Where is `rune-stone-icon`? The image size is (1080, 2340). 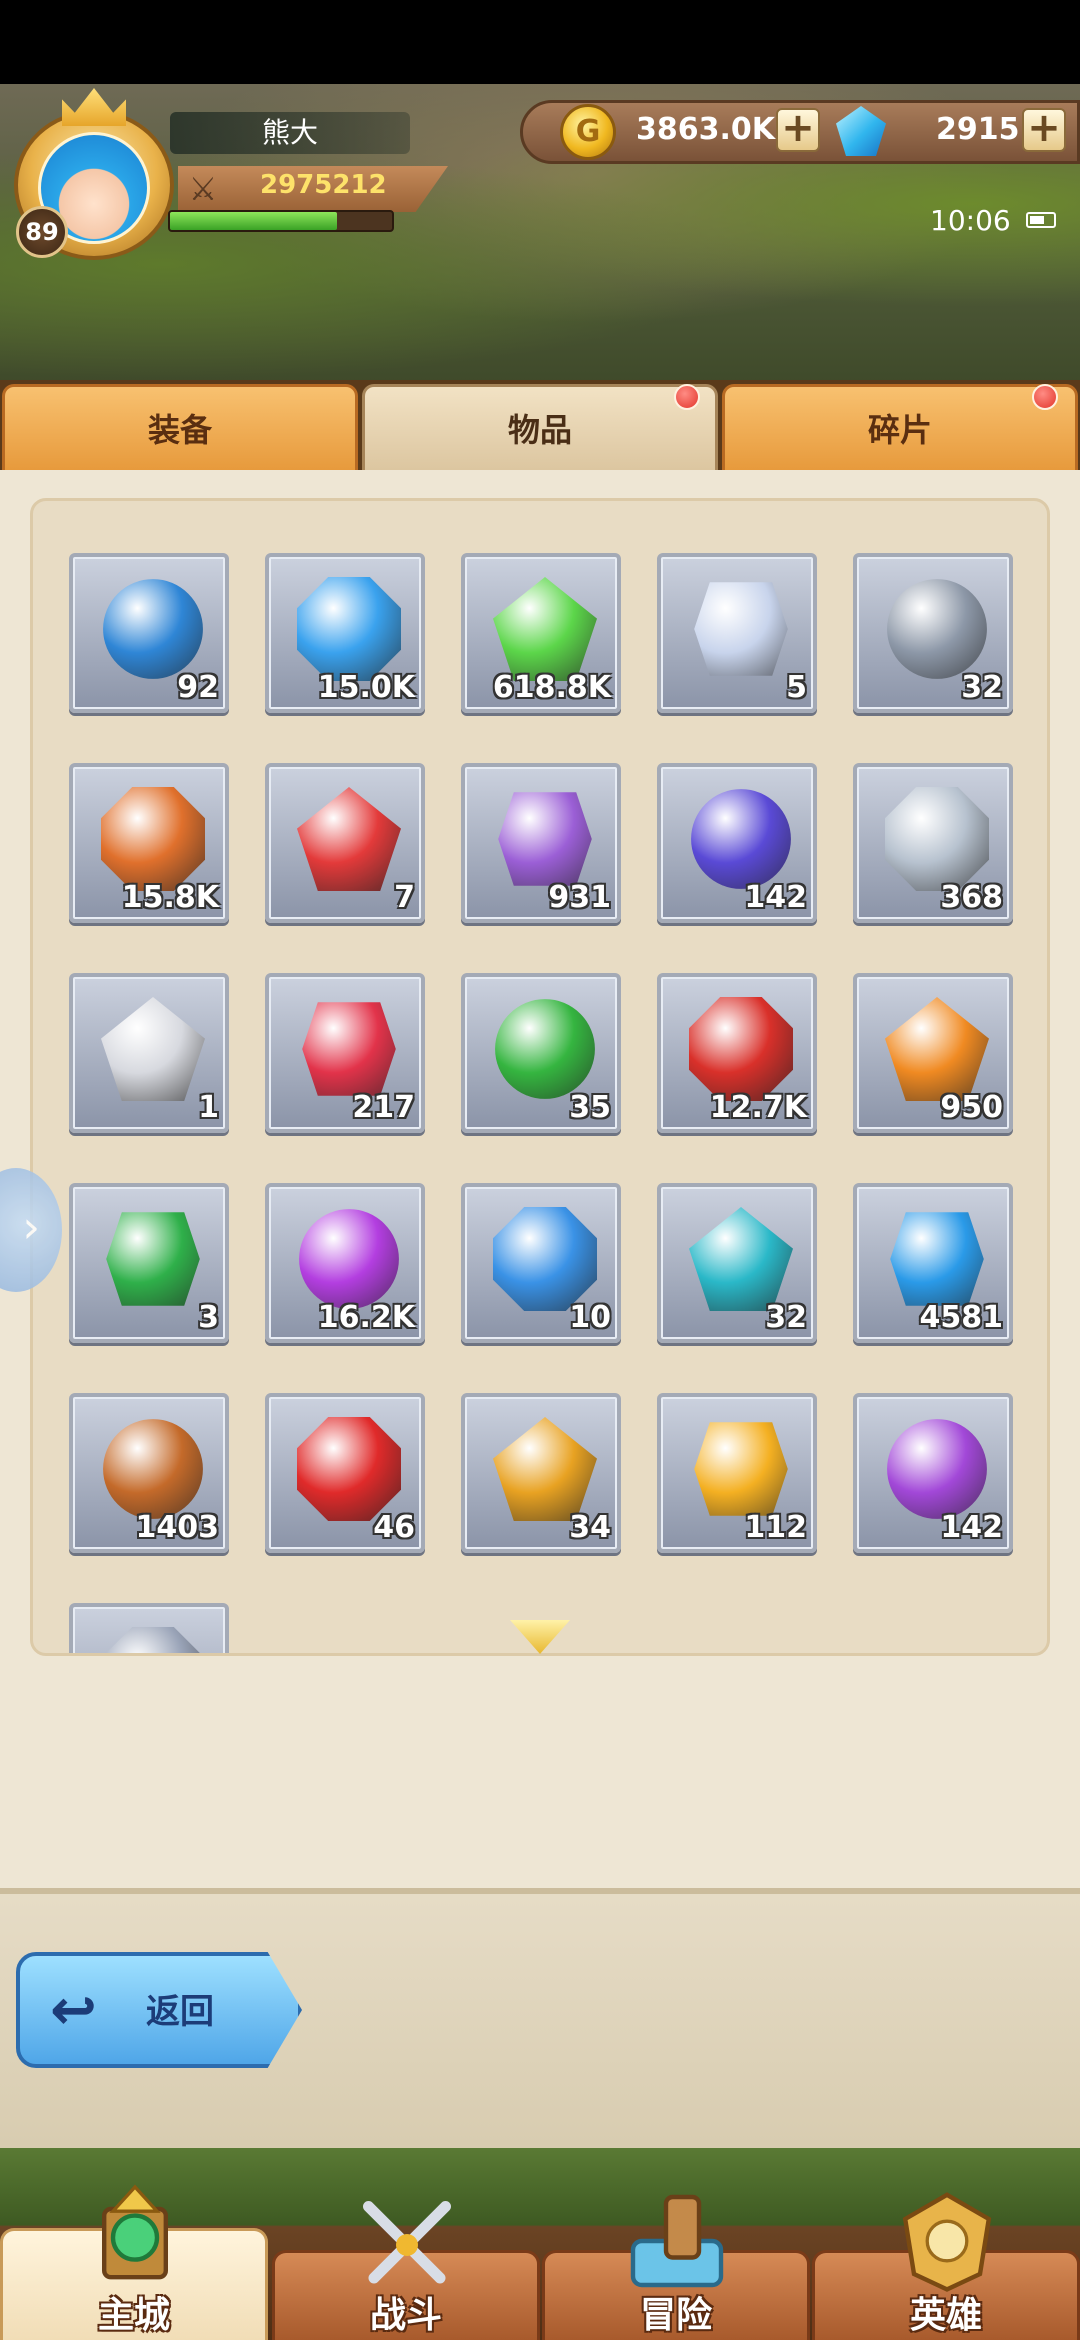 rune-stone-icon is located at coordinates (153, 839).